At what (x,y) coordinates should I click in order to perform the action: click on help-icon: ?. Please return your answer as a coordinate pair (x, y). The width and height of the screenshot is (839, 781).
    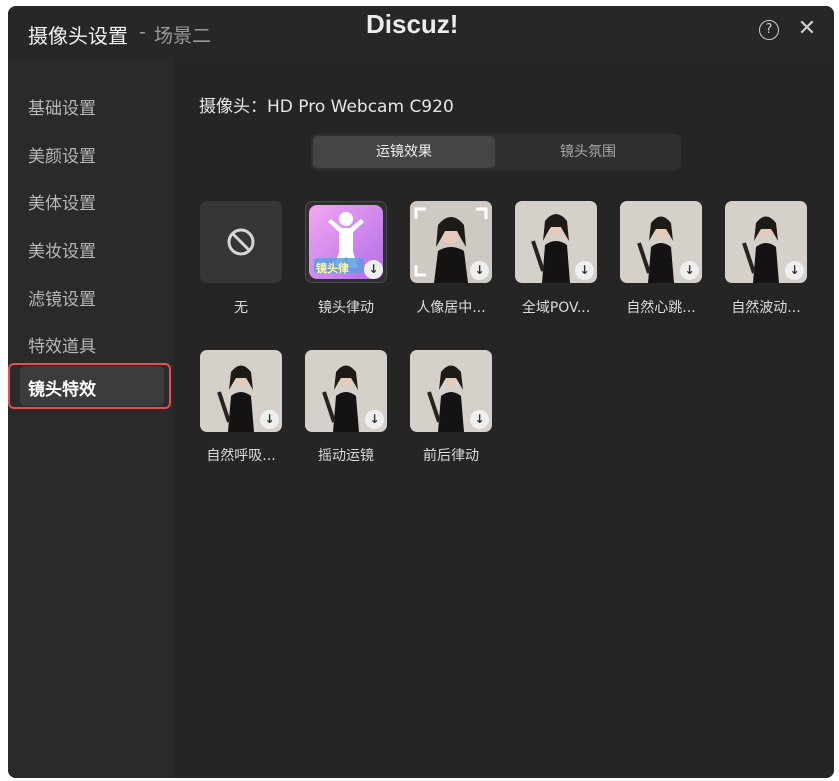
    Looking at the image, I should click on (769, 30).